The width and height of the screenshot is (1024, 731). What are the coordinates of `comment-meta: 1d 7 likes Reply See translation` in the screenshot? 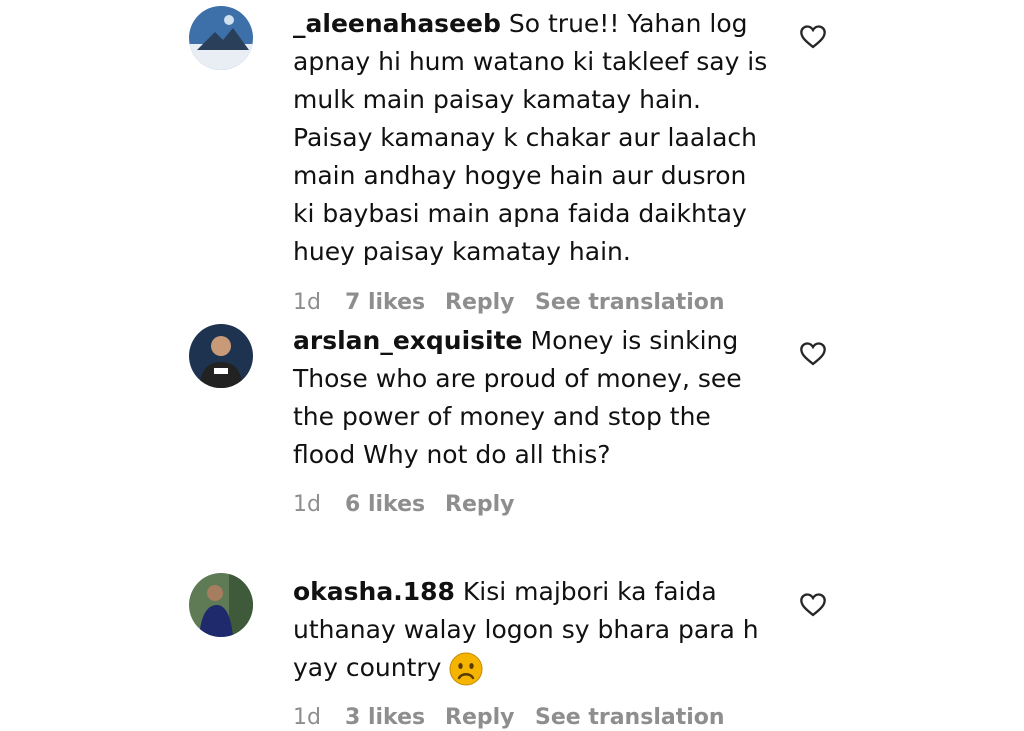 It's located at (509, 302).